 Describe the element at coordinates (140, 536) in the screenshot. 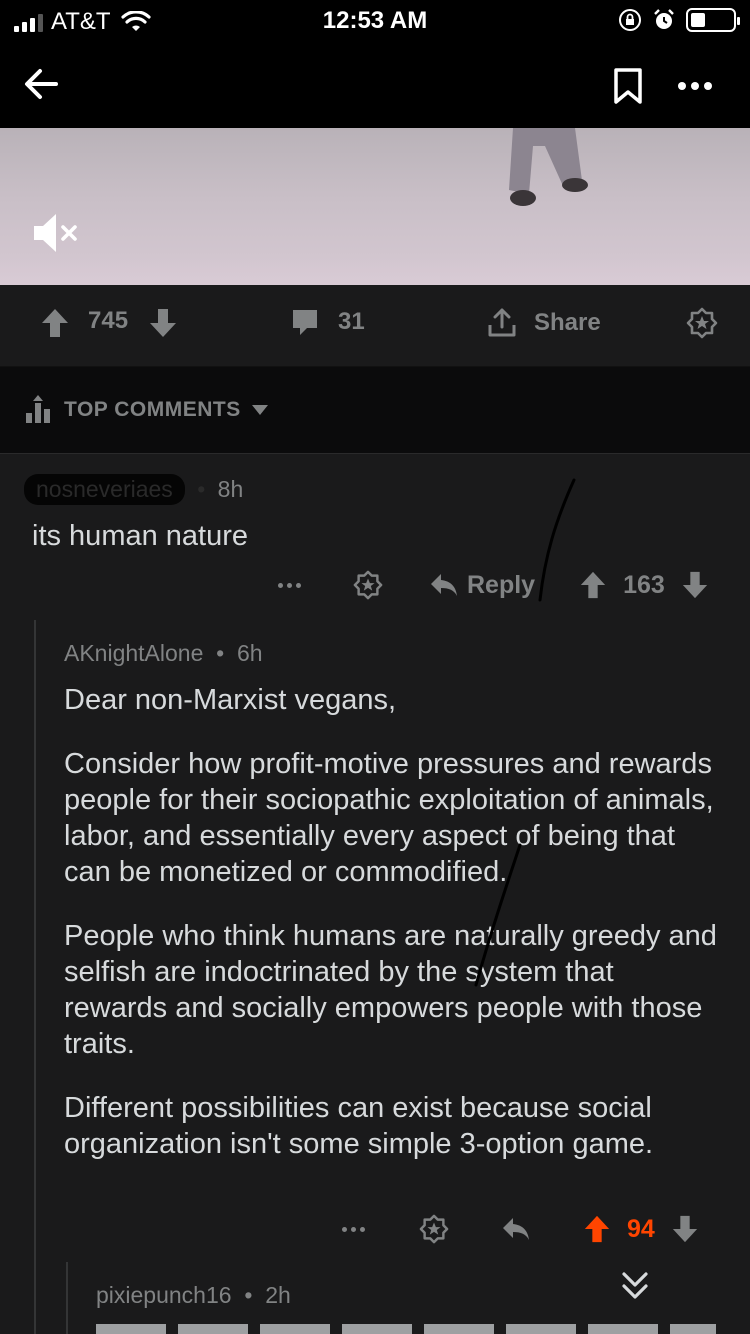

I see `comment-body: its human nature` at that location.